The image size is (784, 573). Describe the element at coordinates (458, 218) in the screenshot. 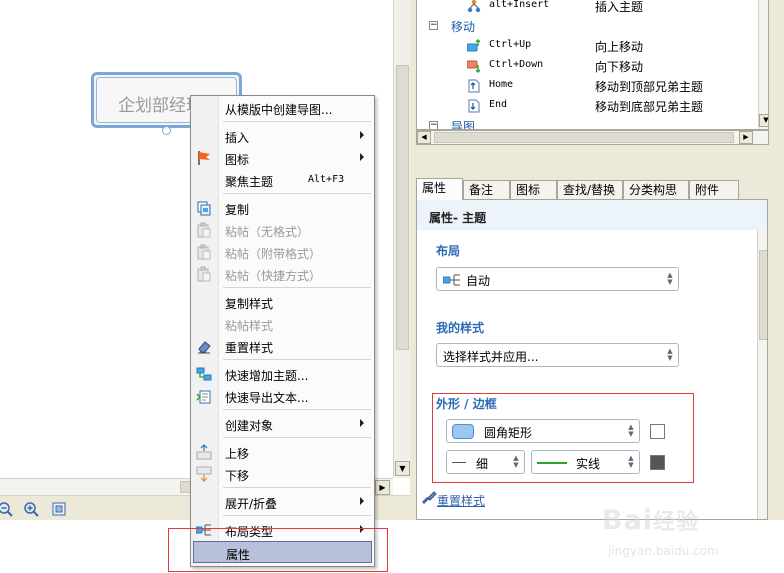

I see `properties-title: 属性- 主题` at that location.